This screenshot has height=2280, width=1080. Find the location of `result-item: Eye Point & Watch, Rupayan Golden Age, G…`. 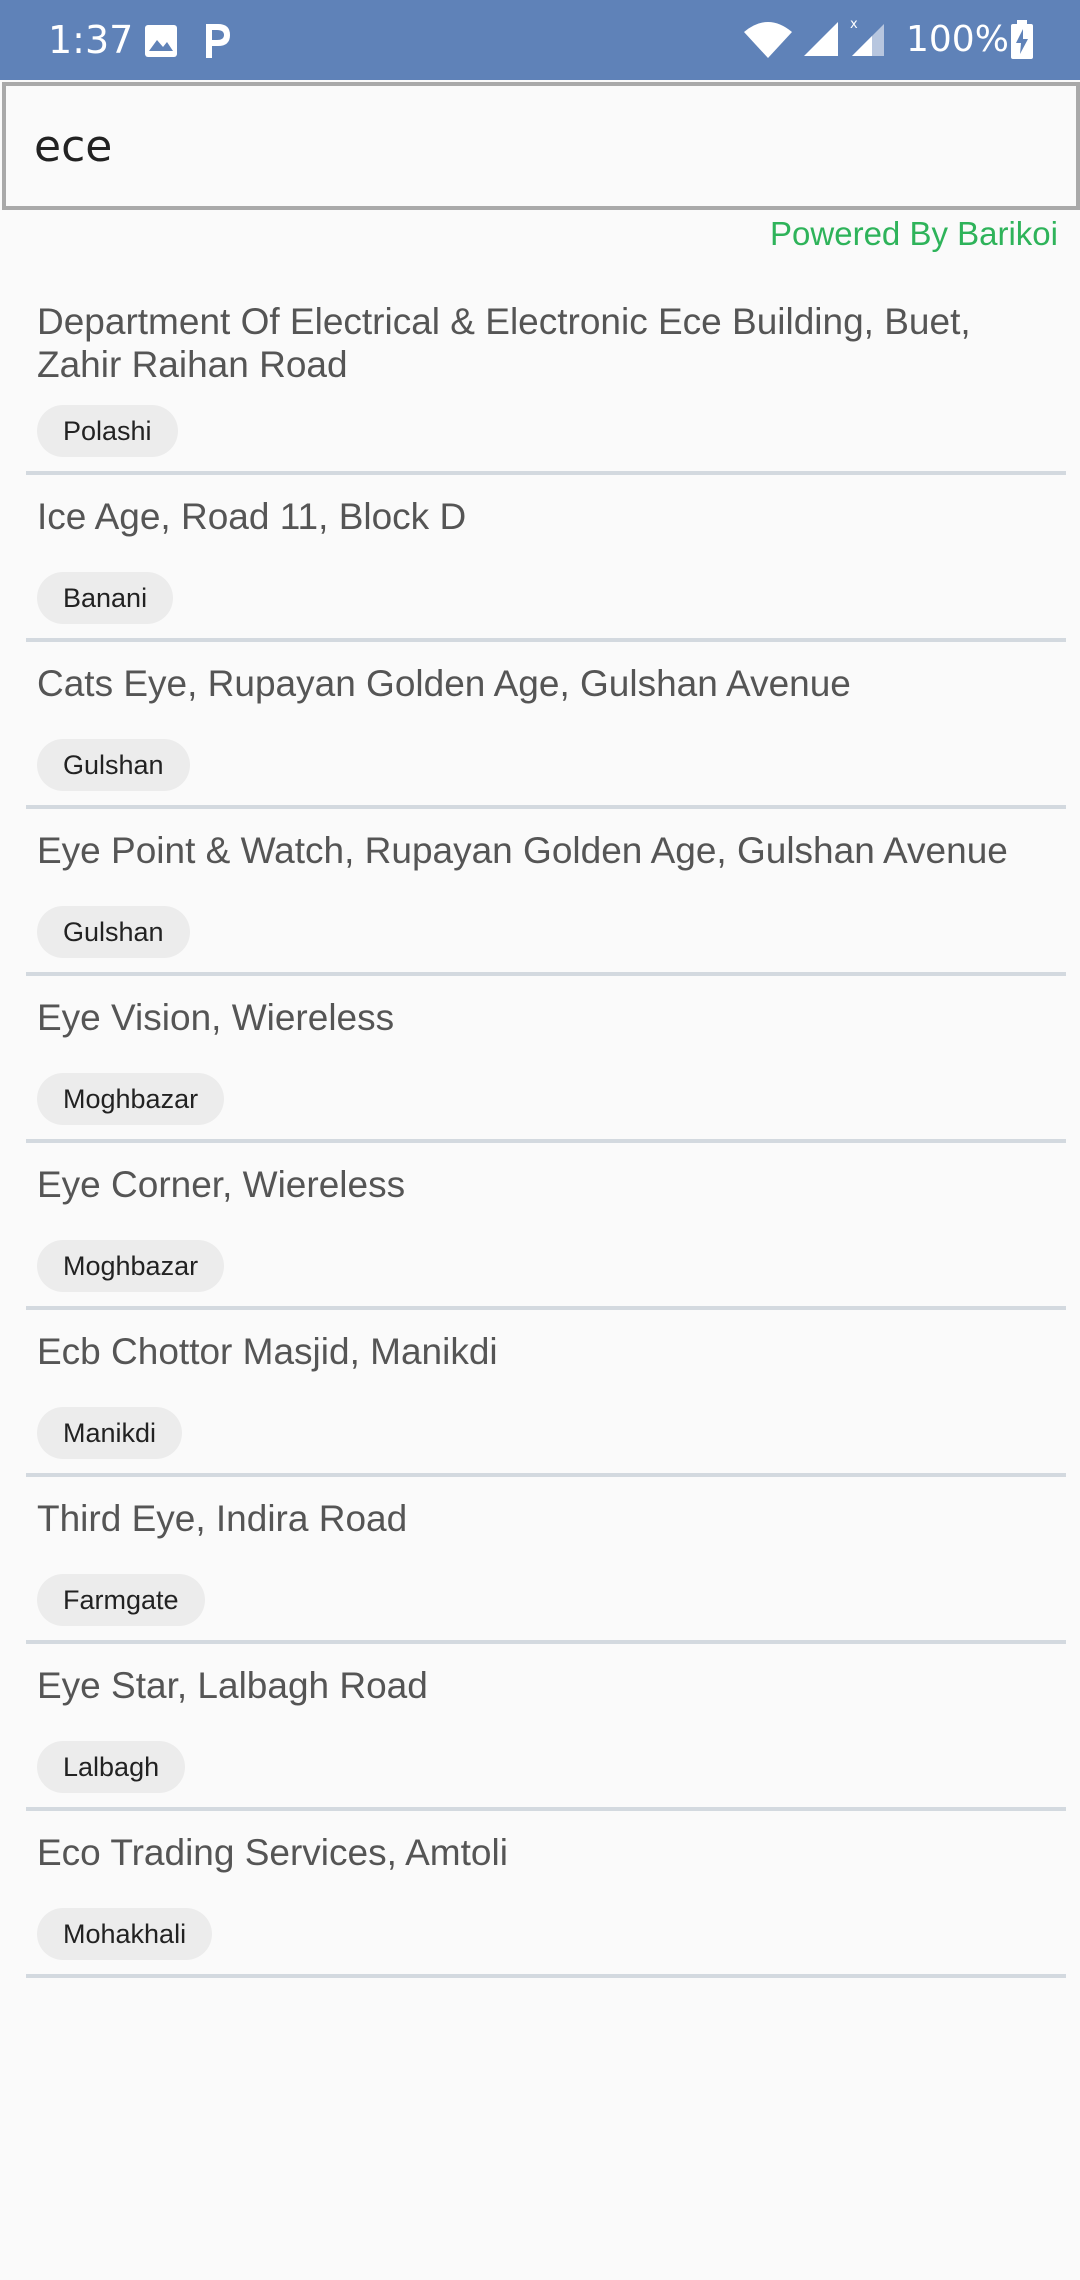

result-item: Eye Point & Watch, Rupayan Golden Age, G… is located at coordinates (546, 892).